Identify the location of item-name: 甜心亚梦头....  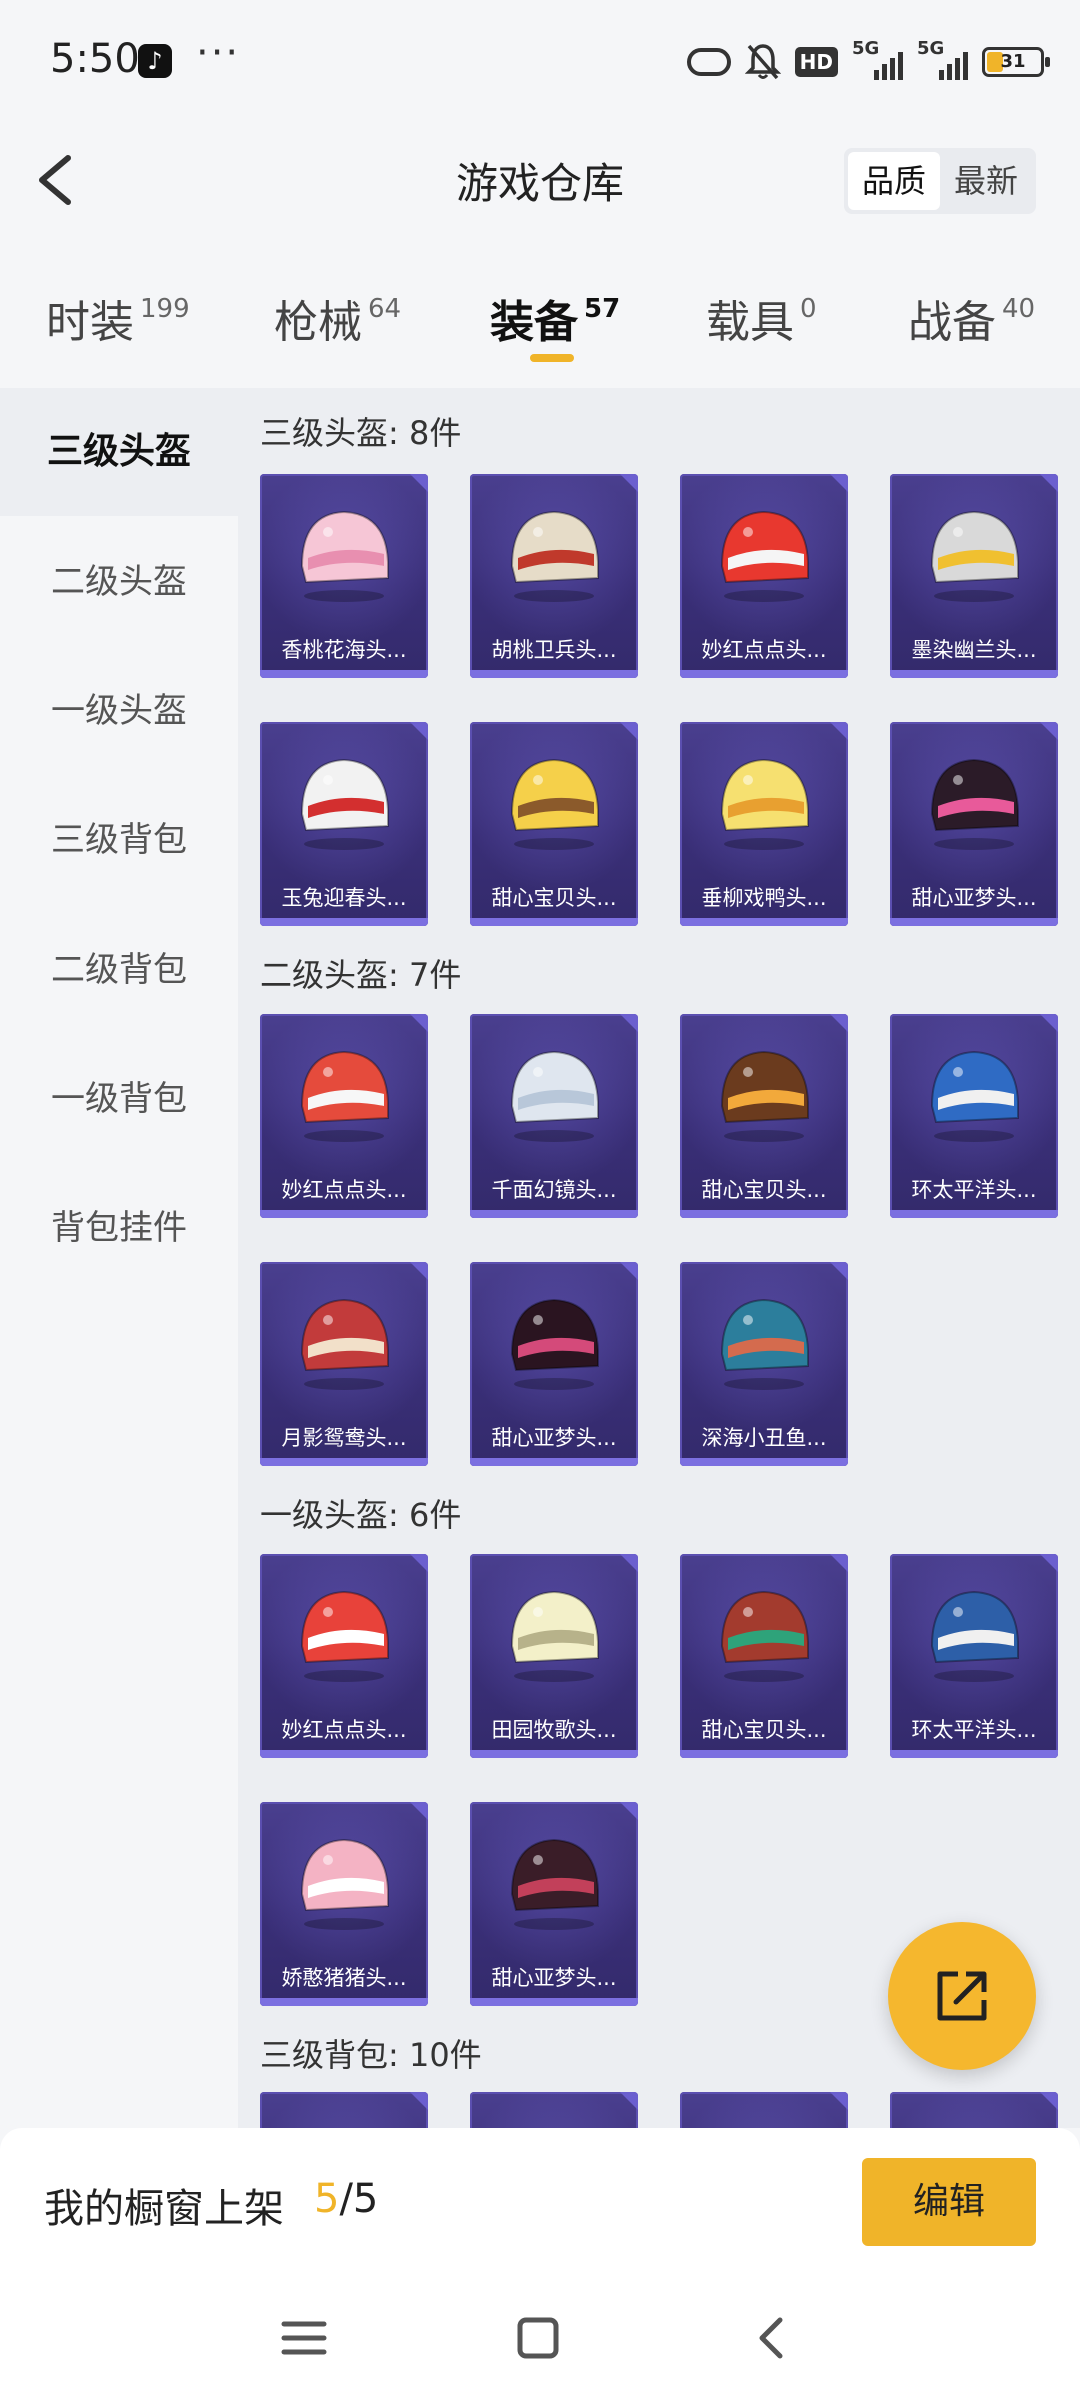
(974, 898).